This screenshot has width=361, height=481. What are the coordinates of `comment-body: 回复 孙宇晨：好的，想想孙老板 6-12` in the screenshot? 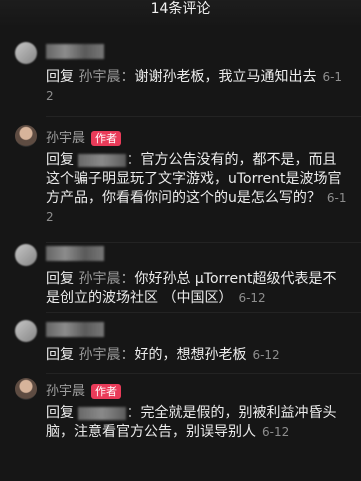 It's located at (197, 355).